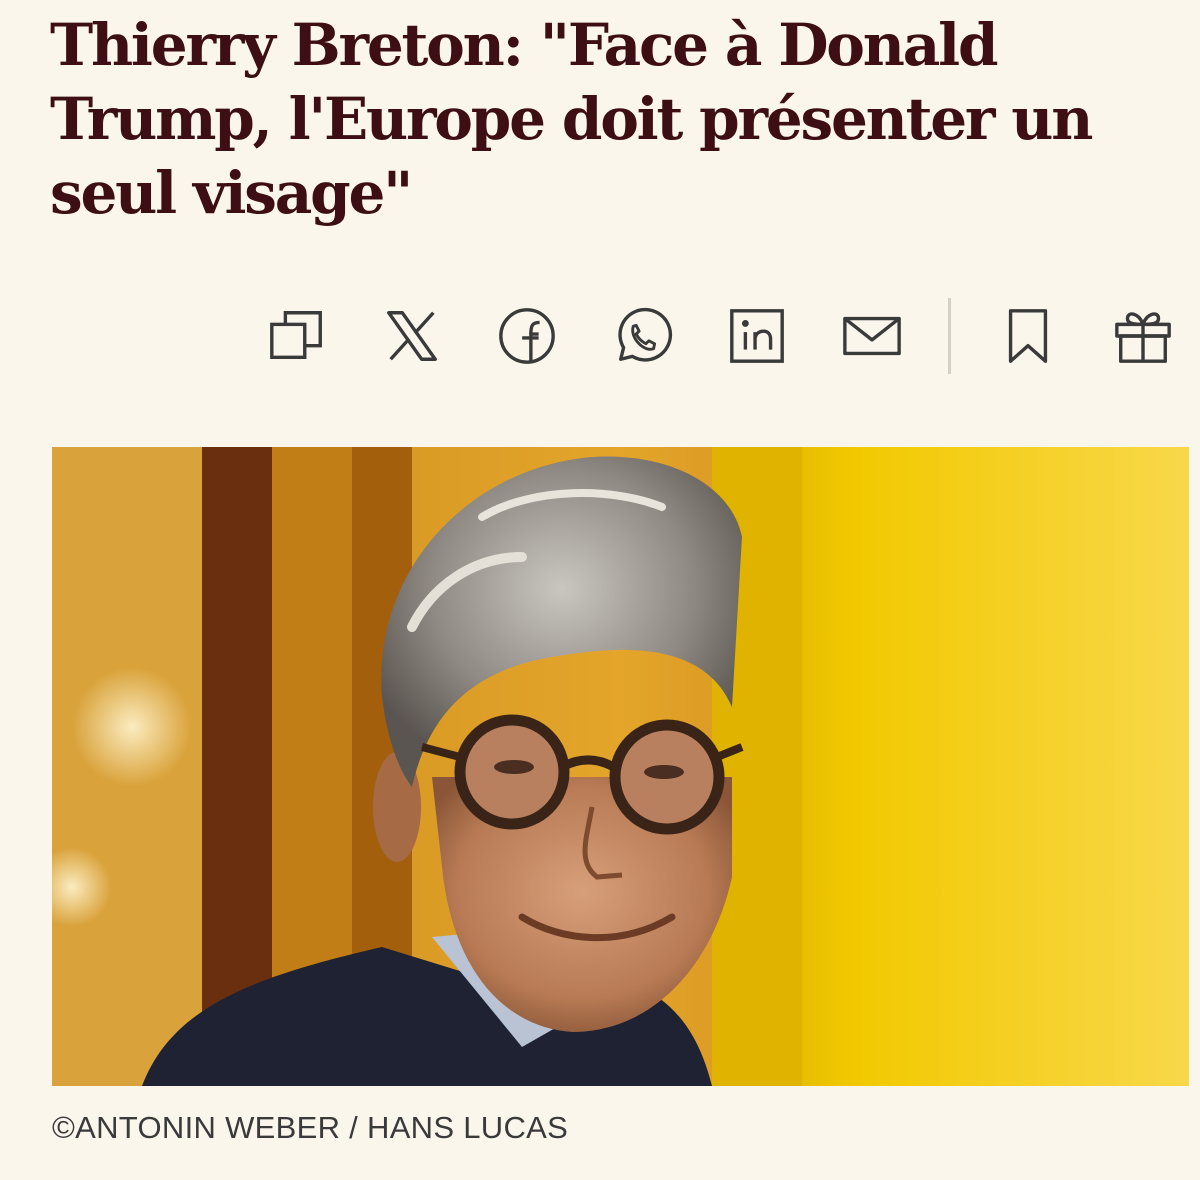 This screenshot has height=1180, width=1200. I want to click on mail-icon, so click(872, 336).